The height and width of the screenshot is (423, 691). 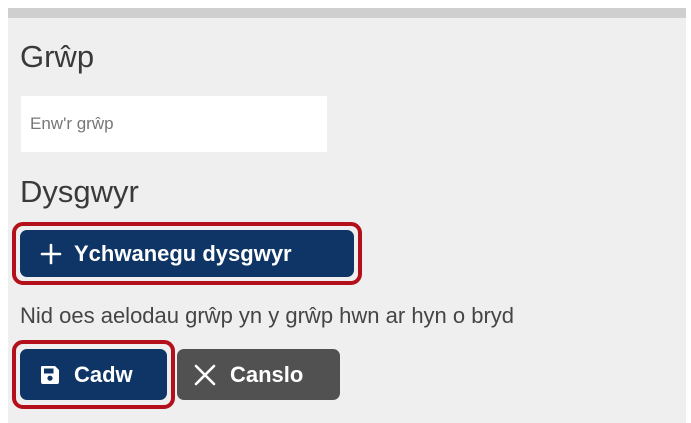 I want to click on save-label: Cadw, so click(x=103, y=374).